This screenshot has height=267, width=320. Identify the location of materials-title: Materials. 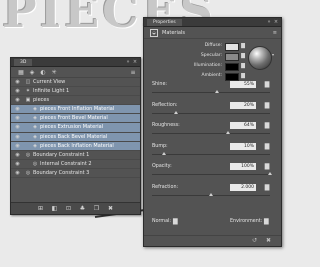
(173, 32).